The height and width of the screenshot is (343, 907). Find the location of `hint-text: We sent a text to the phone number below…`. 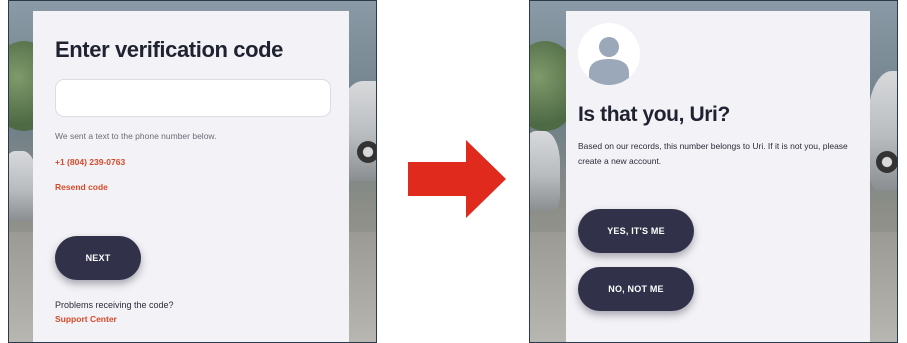

hint-text: We sent a text to the phone number below… is located at coordinates (136, 136).